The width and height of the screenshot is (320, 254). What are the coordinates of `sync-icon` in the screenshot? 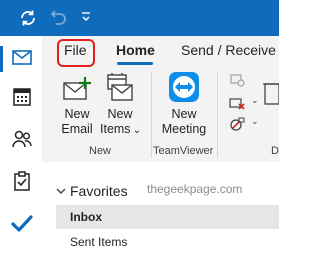 It's located at (28, 18).